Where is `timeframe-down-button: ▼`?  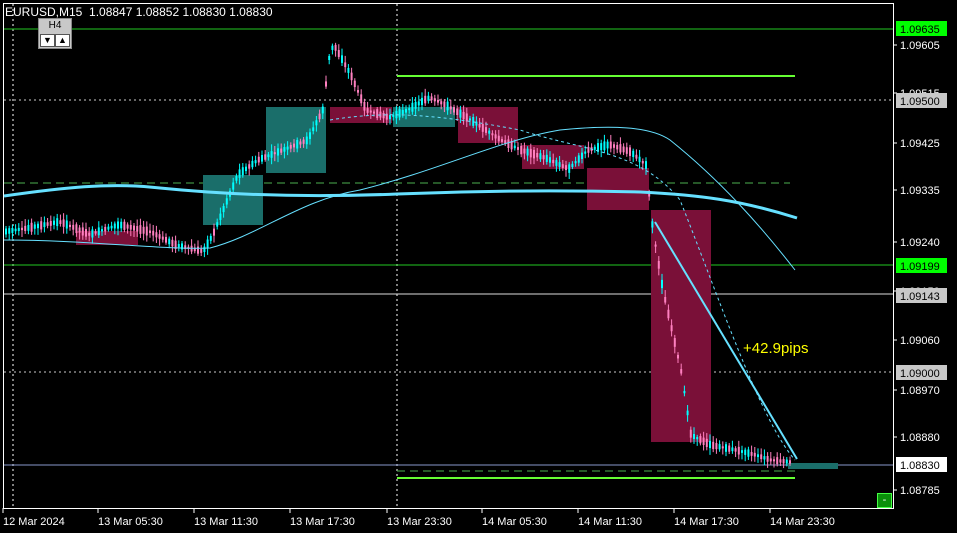
timeframe-down-button: ▼ is located at coordinates (47, 40).